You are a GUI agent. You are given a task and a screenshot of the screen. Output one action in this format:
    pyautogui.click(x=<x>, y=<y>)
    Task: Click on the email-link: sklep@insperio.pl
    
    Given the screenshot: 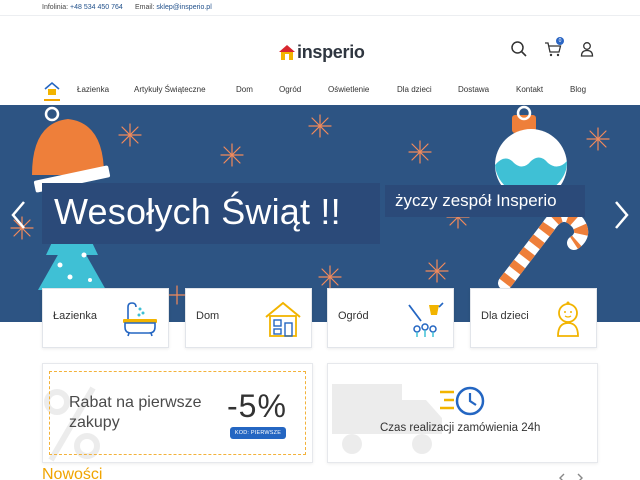 What is the action you would take?
    pyautogui.click(x=183, y=7)
    